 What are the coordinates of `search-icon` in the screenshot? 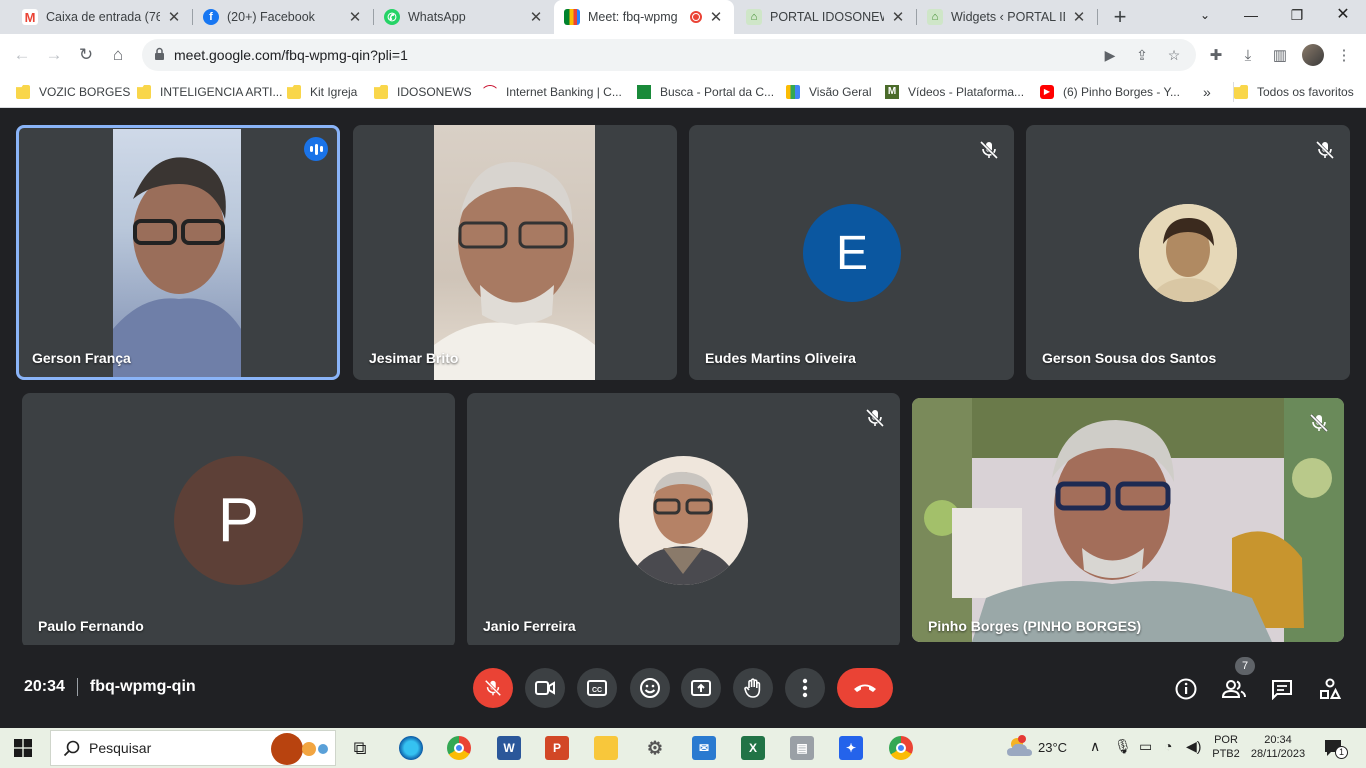 It's located at (71, 748).